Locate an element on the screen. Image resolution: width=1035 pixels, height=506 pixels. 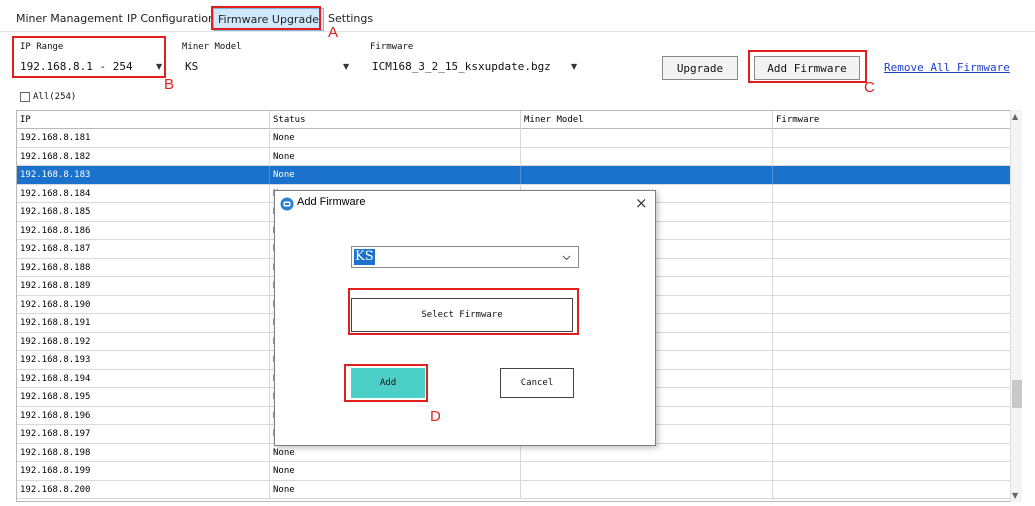
miner-model-label: Miner Model is located at coordinates (212, 47).